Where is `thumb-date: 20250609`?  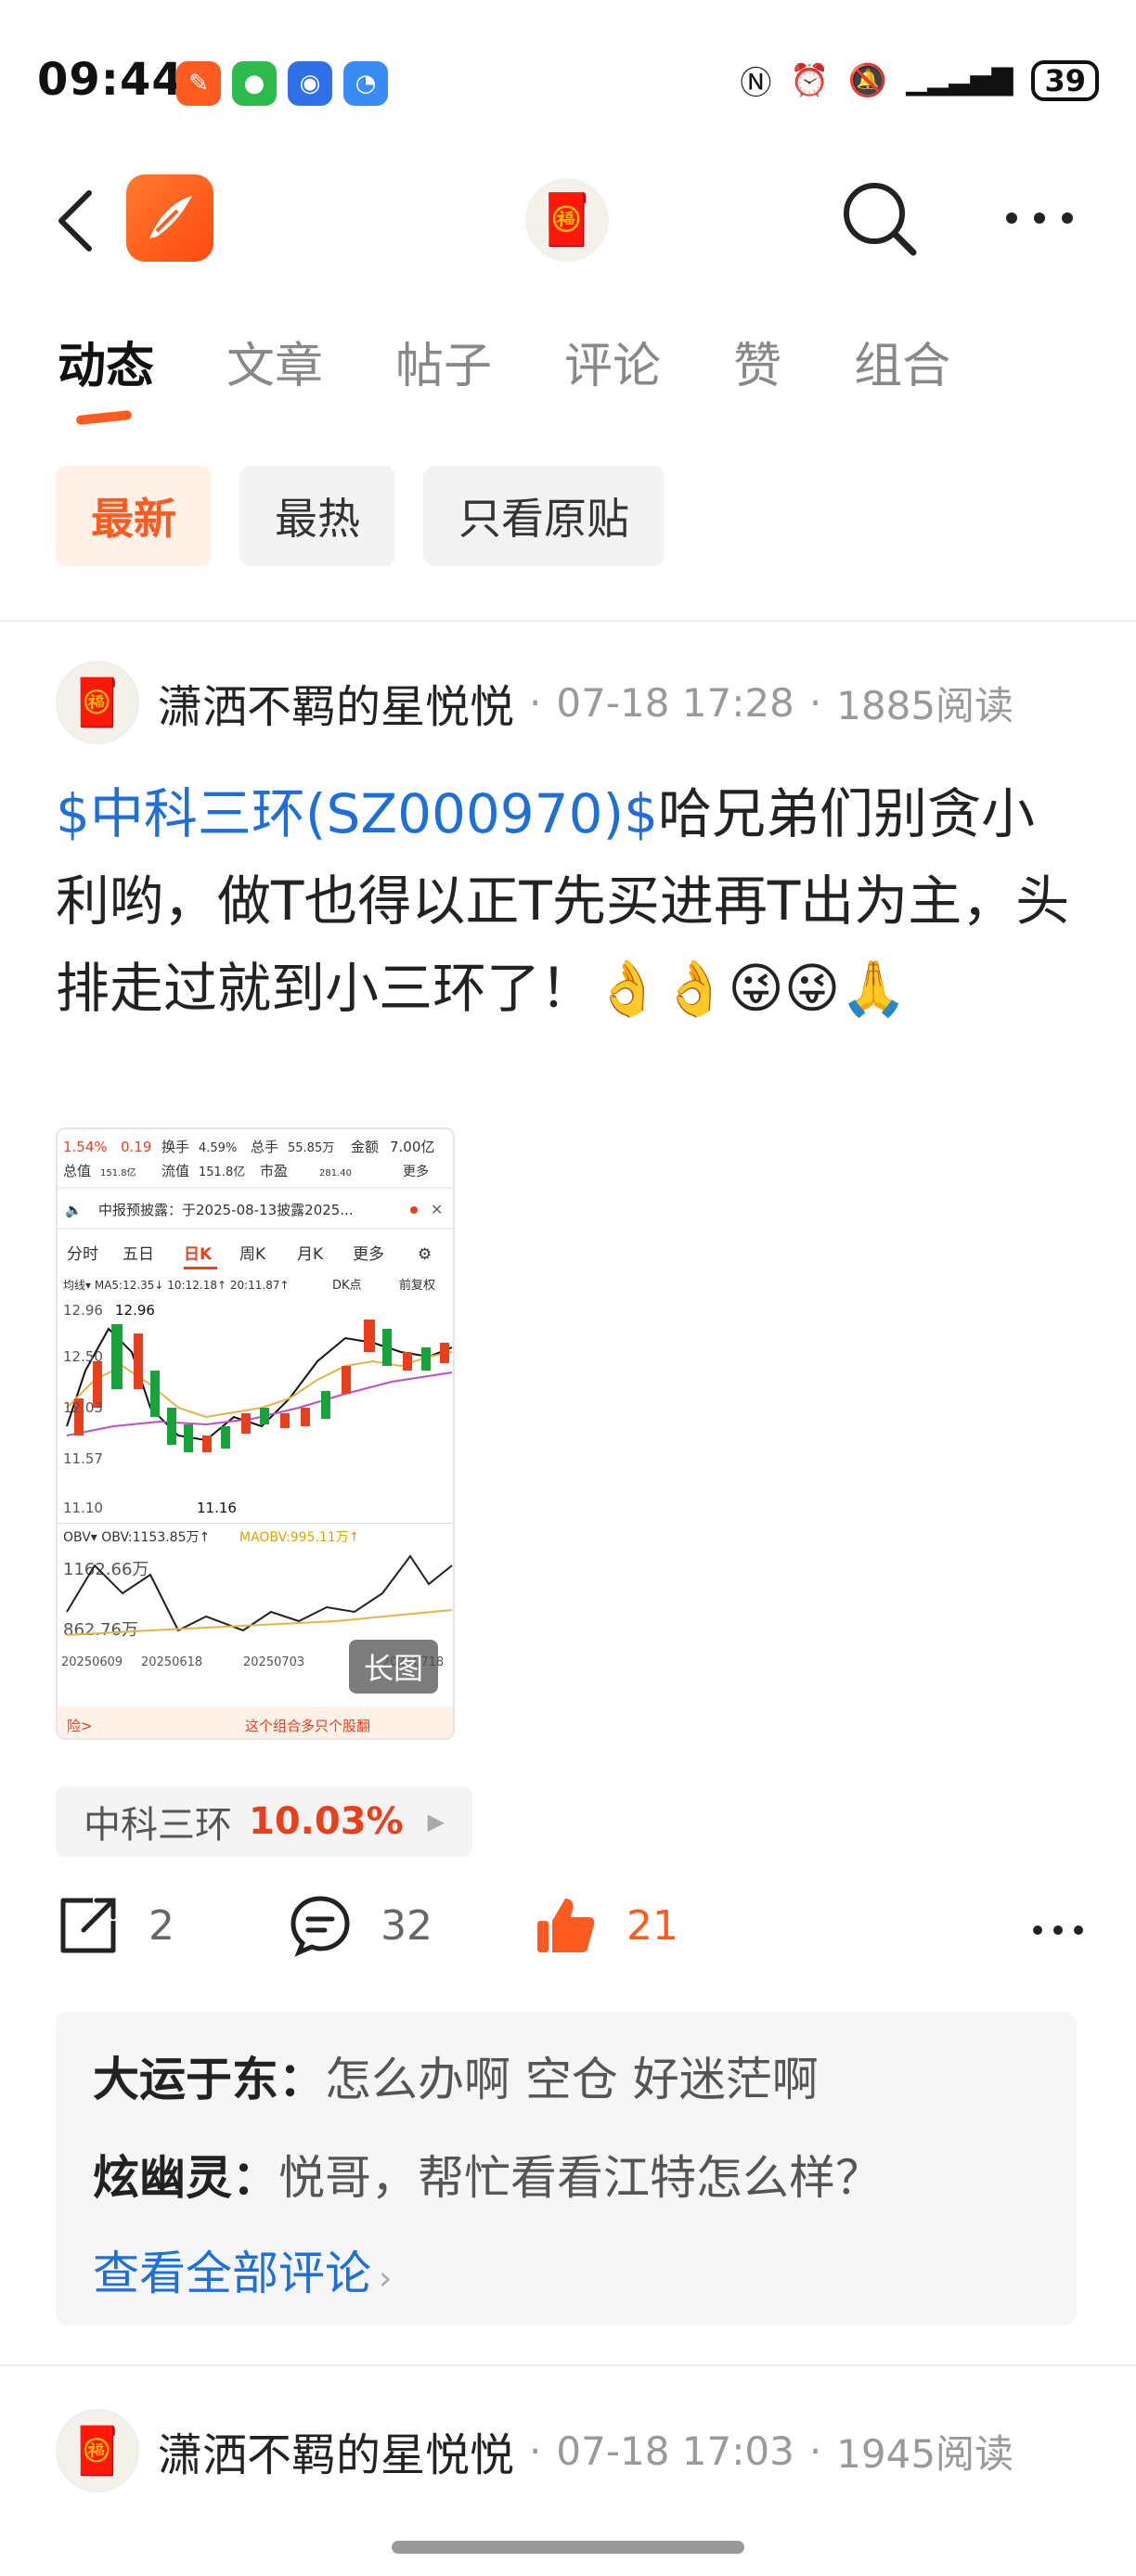
thumb-date: 20250609 is located at coordinates (92, 1662).